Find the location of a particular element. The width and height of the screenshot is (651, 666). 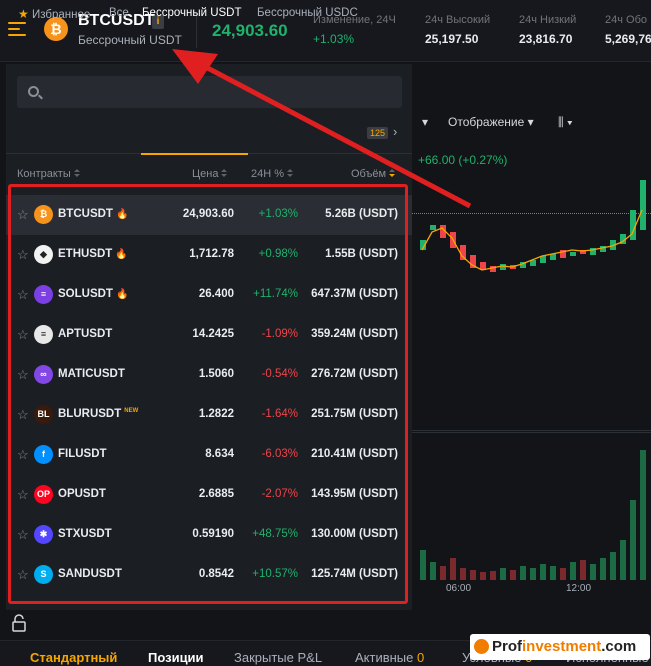

annotation-arrow is located at coordinates (322, 129).